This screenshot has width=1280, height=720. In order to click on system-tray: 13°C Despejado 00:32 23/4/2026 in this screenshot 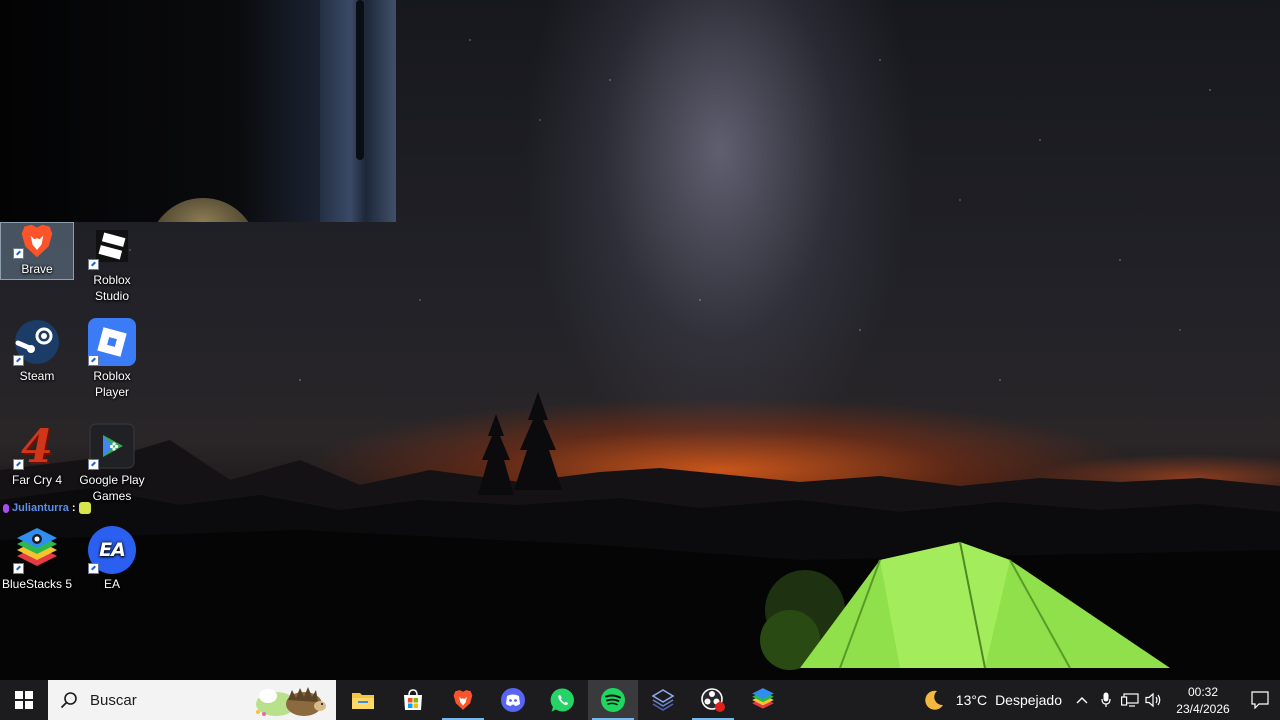, I will do `click(1097, 700)`.